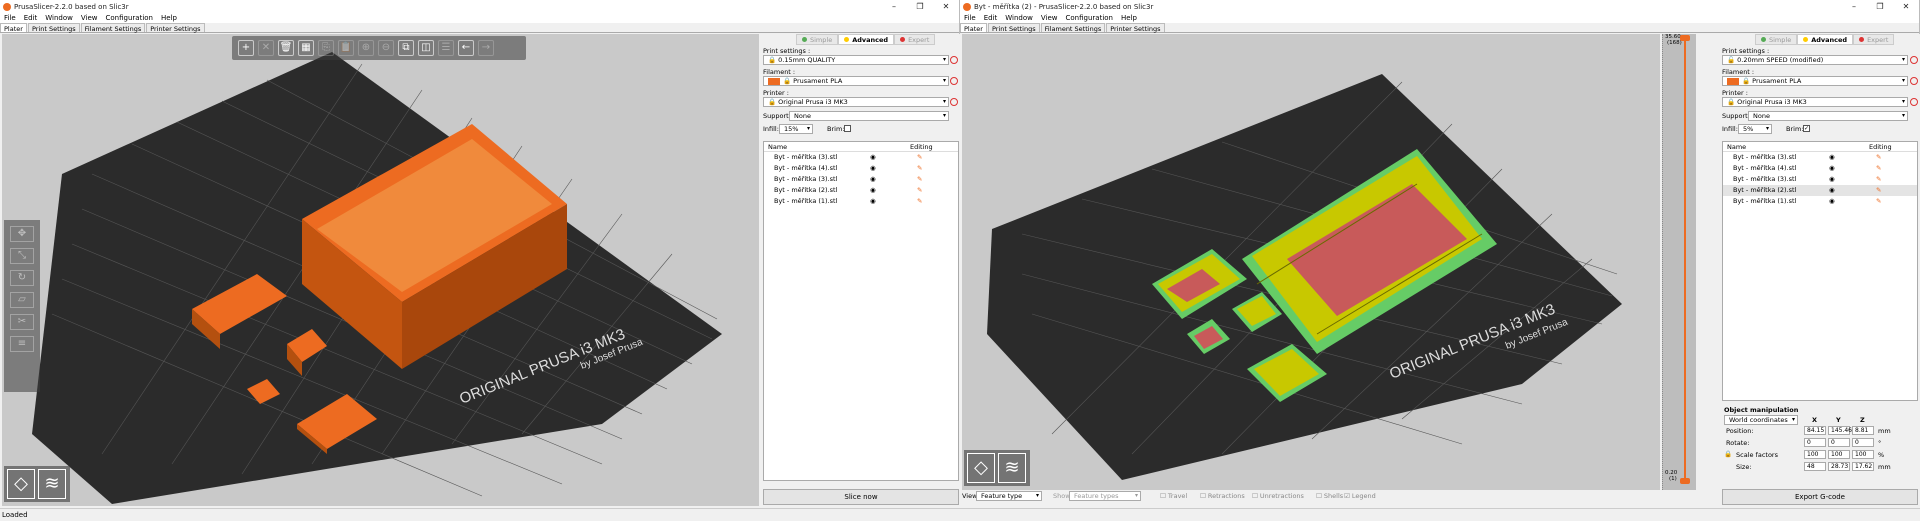 This screenshot has width=1920, height=521. What do you see at coordinates (915, 39) in the screenshot?
I see `mode-expert: Expert` at bounding box center [915, 39].